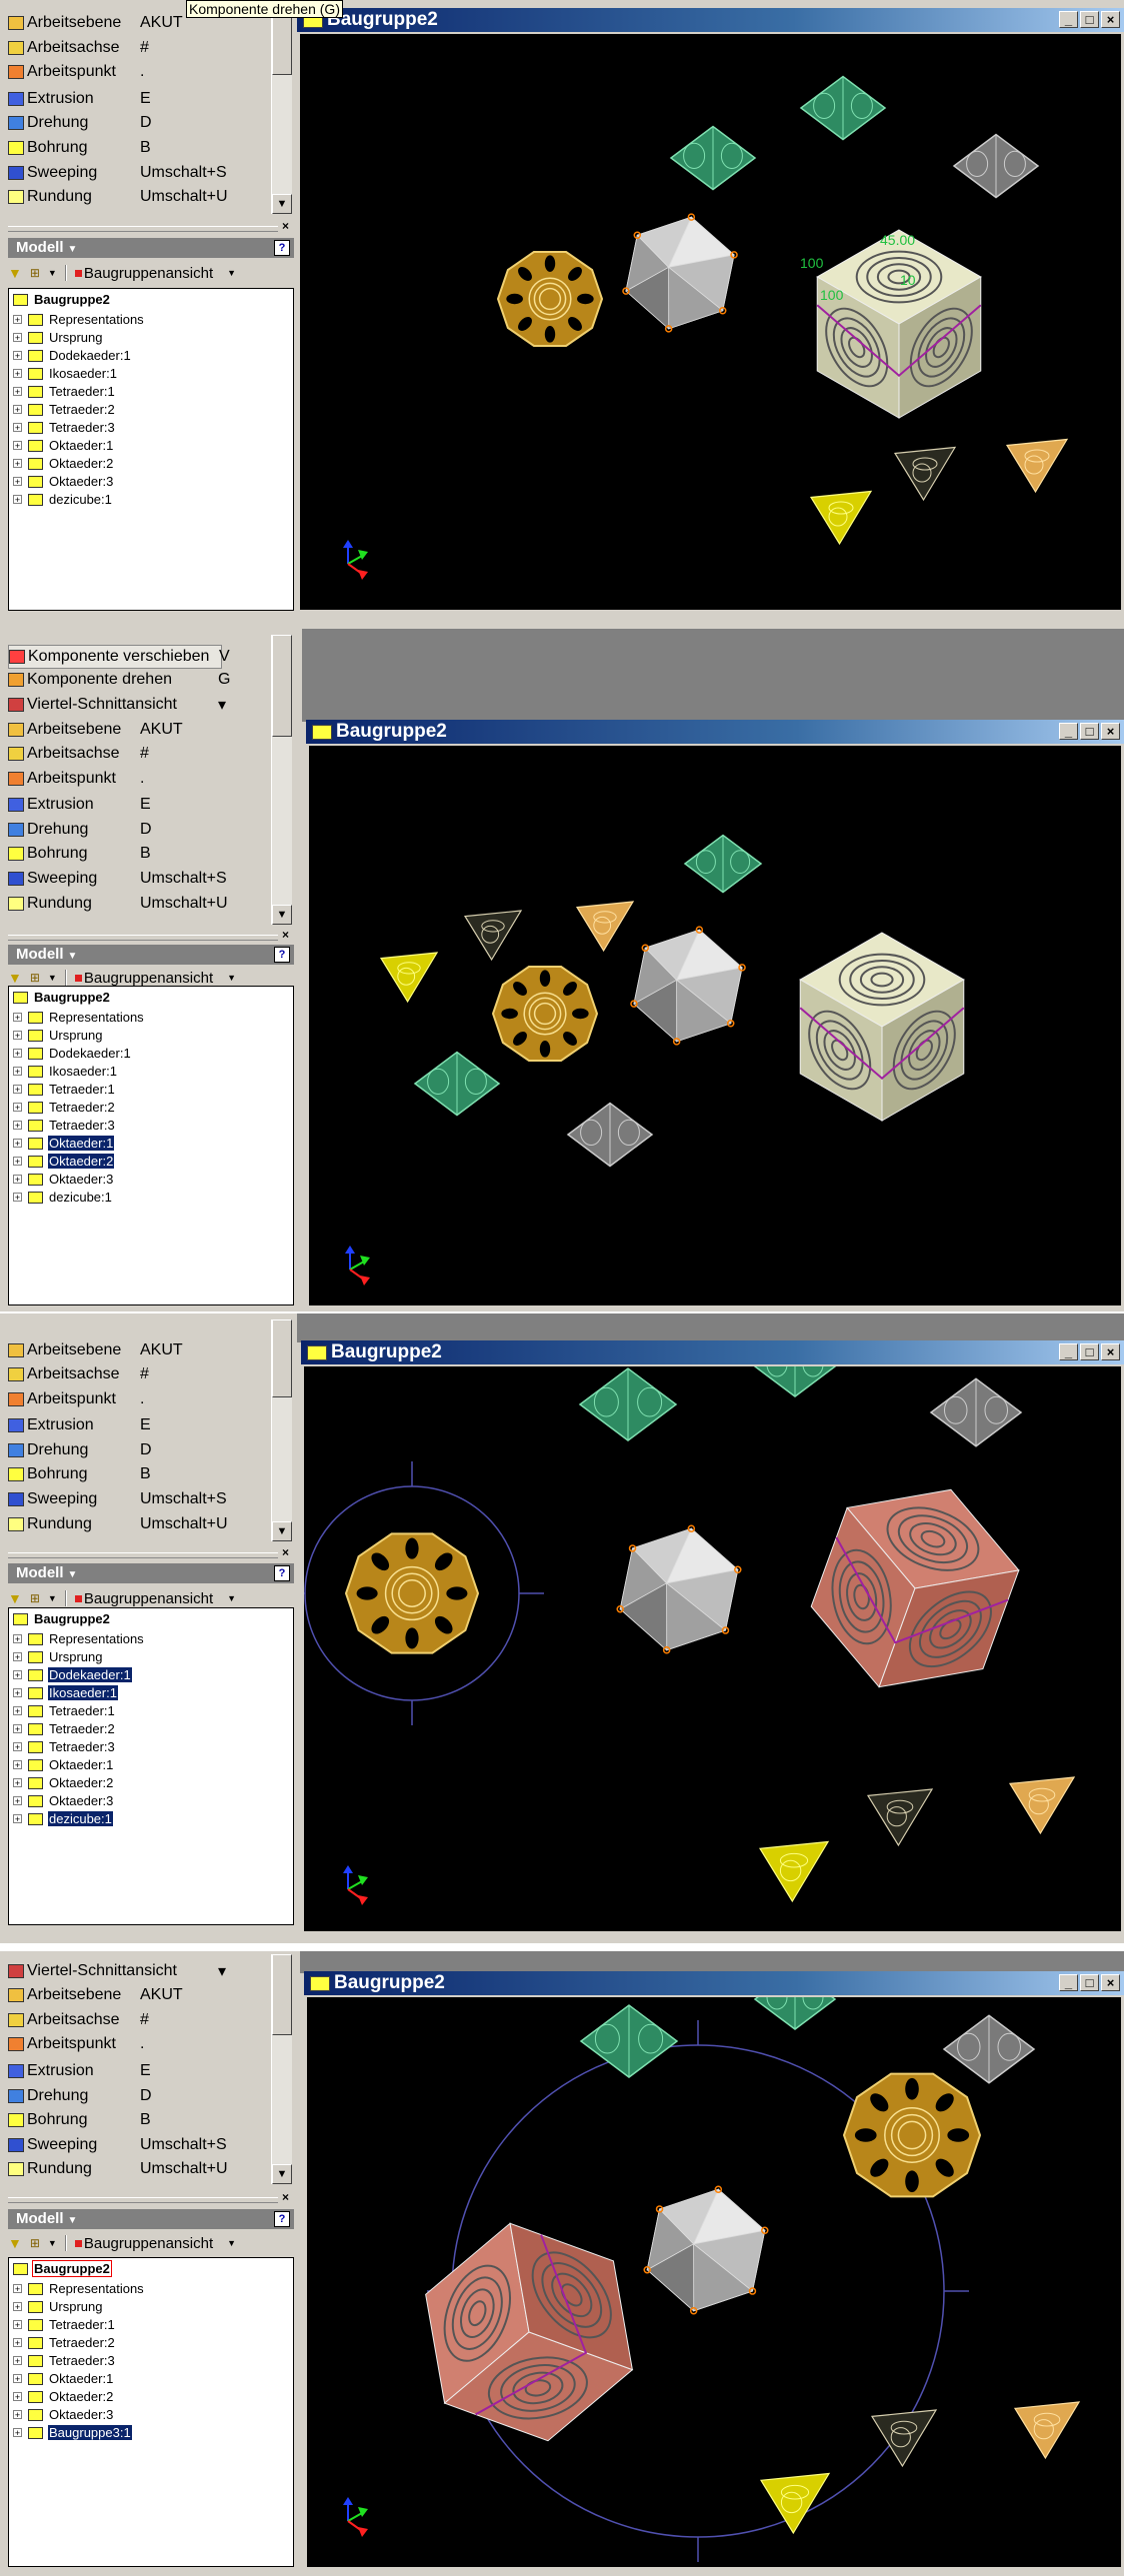 This screenshot has width=1124, height=2576. Describe the element at coordinates (76, 779) in the screenshot. I see `menu-item-arbeitspunkt: Arbeitspunkt.` at that location.